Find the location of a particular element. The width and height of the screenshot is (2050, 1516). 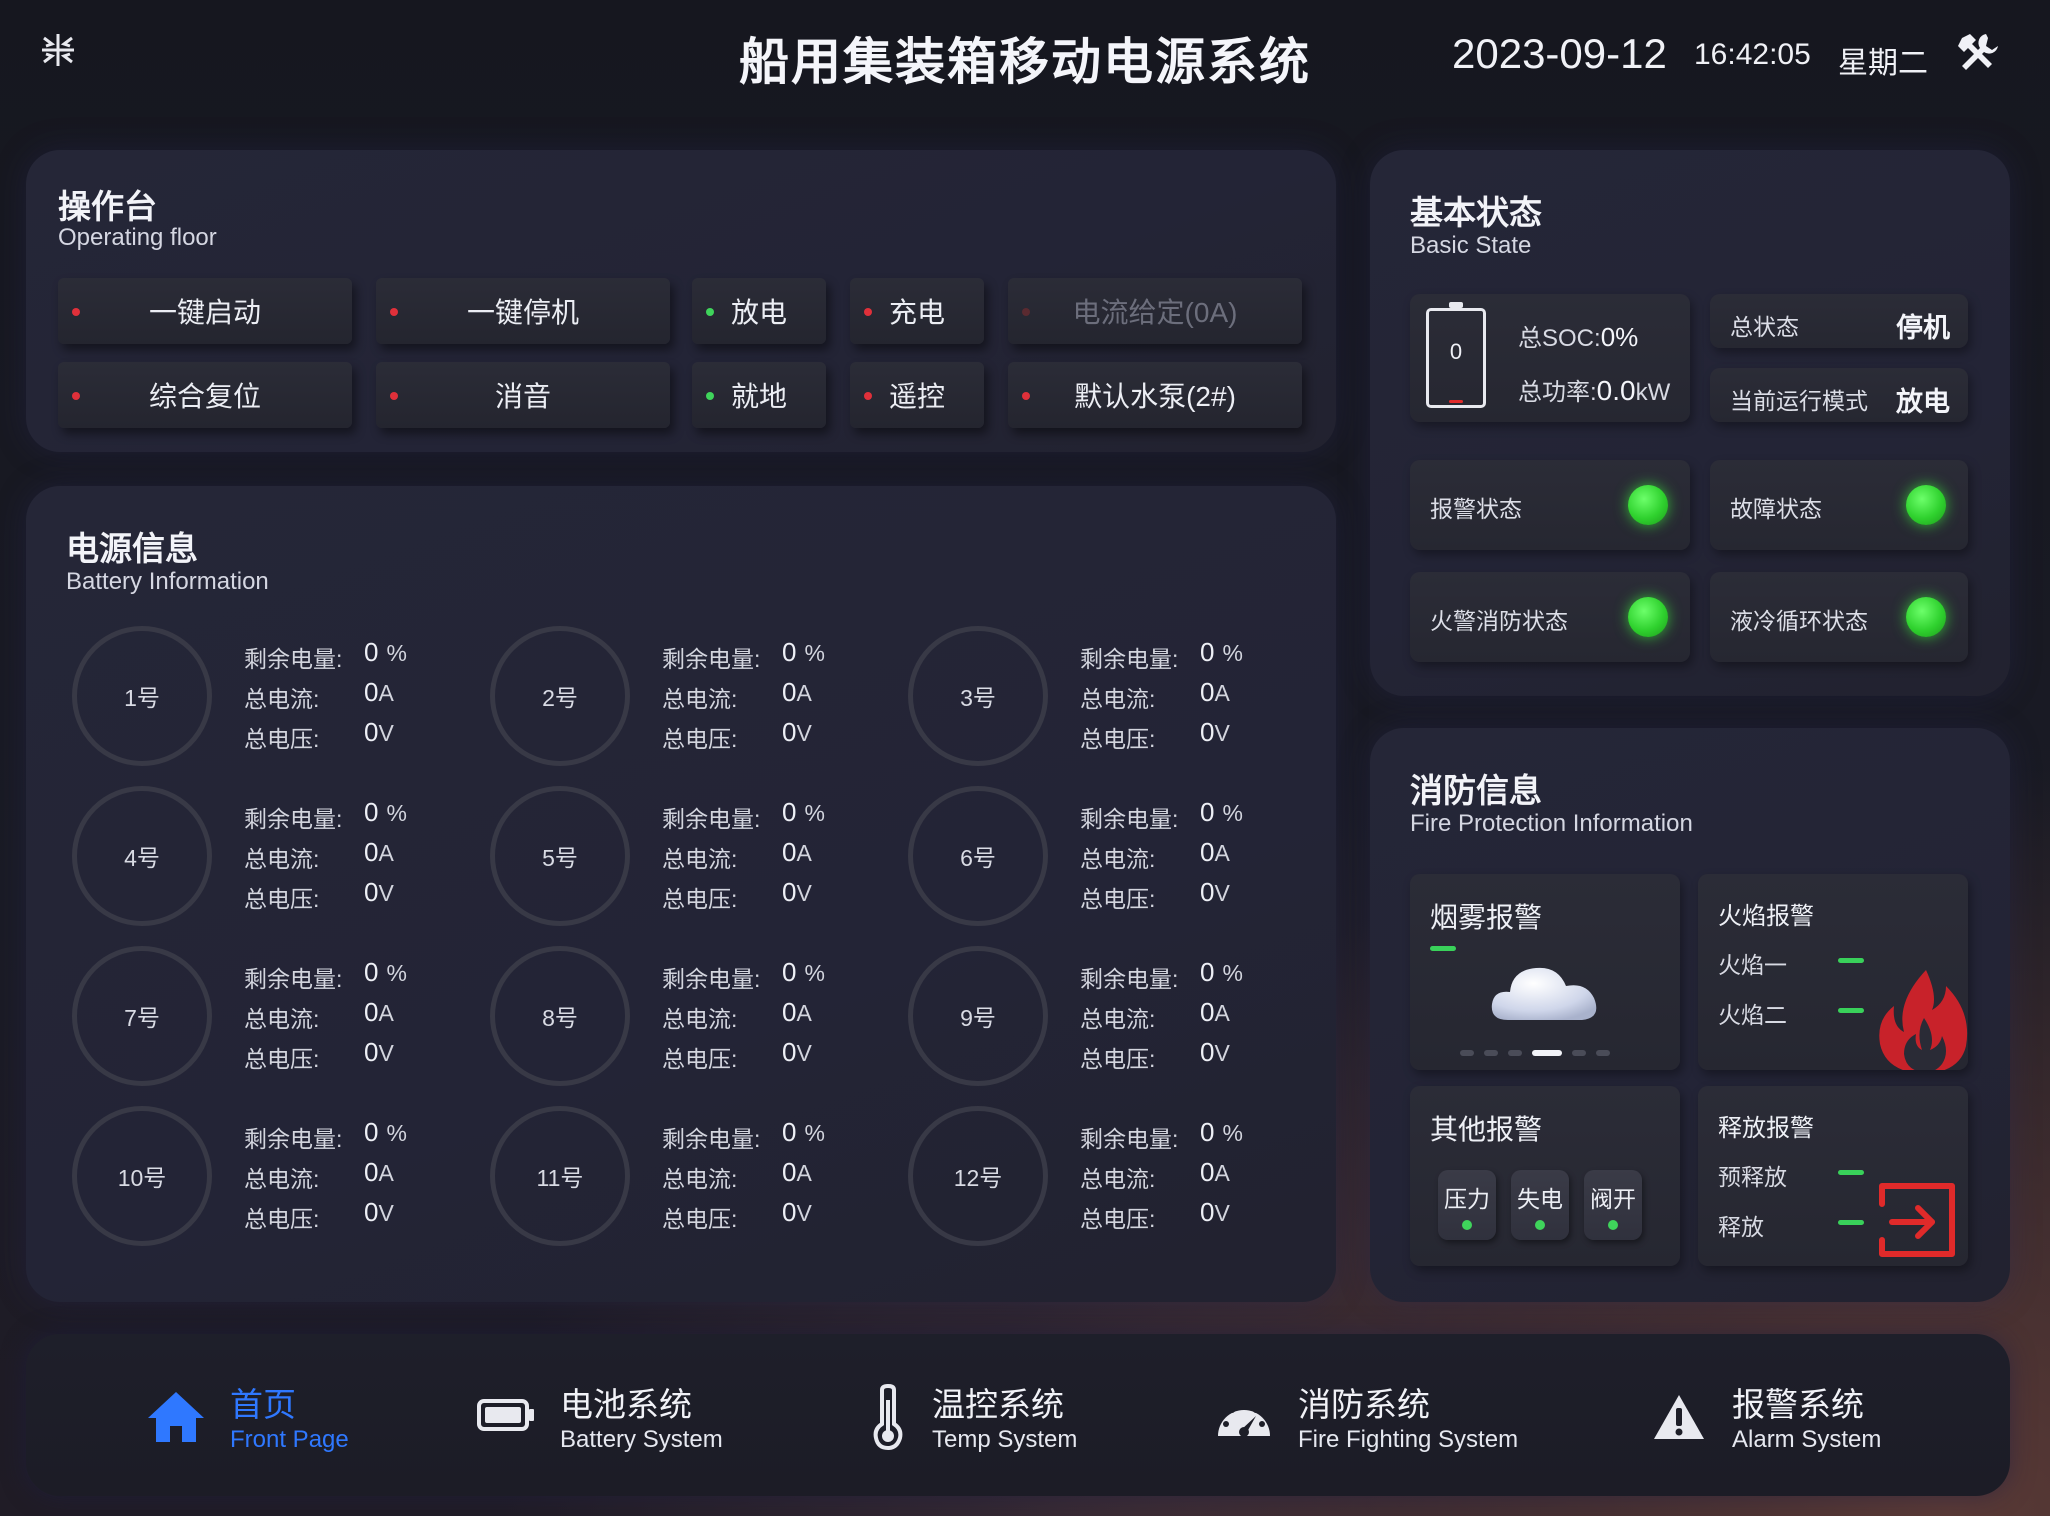

start-all-button: 一键启动 is located at coordinates (205, 311).